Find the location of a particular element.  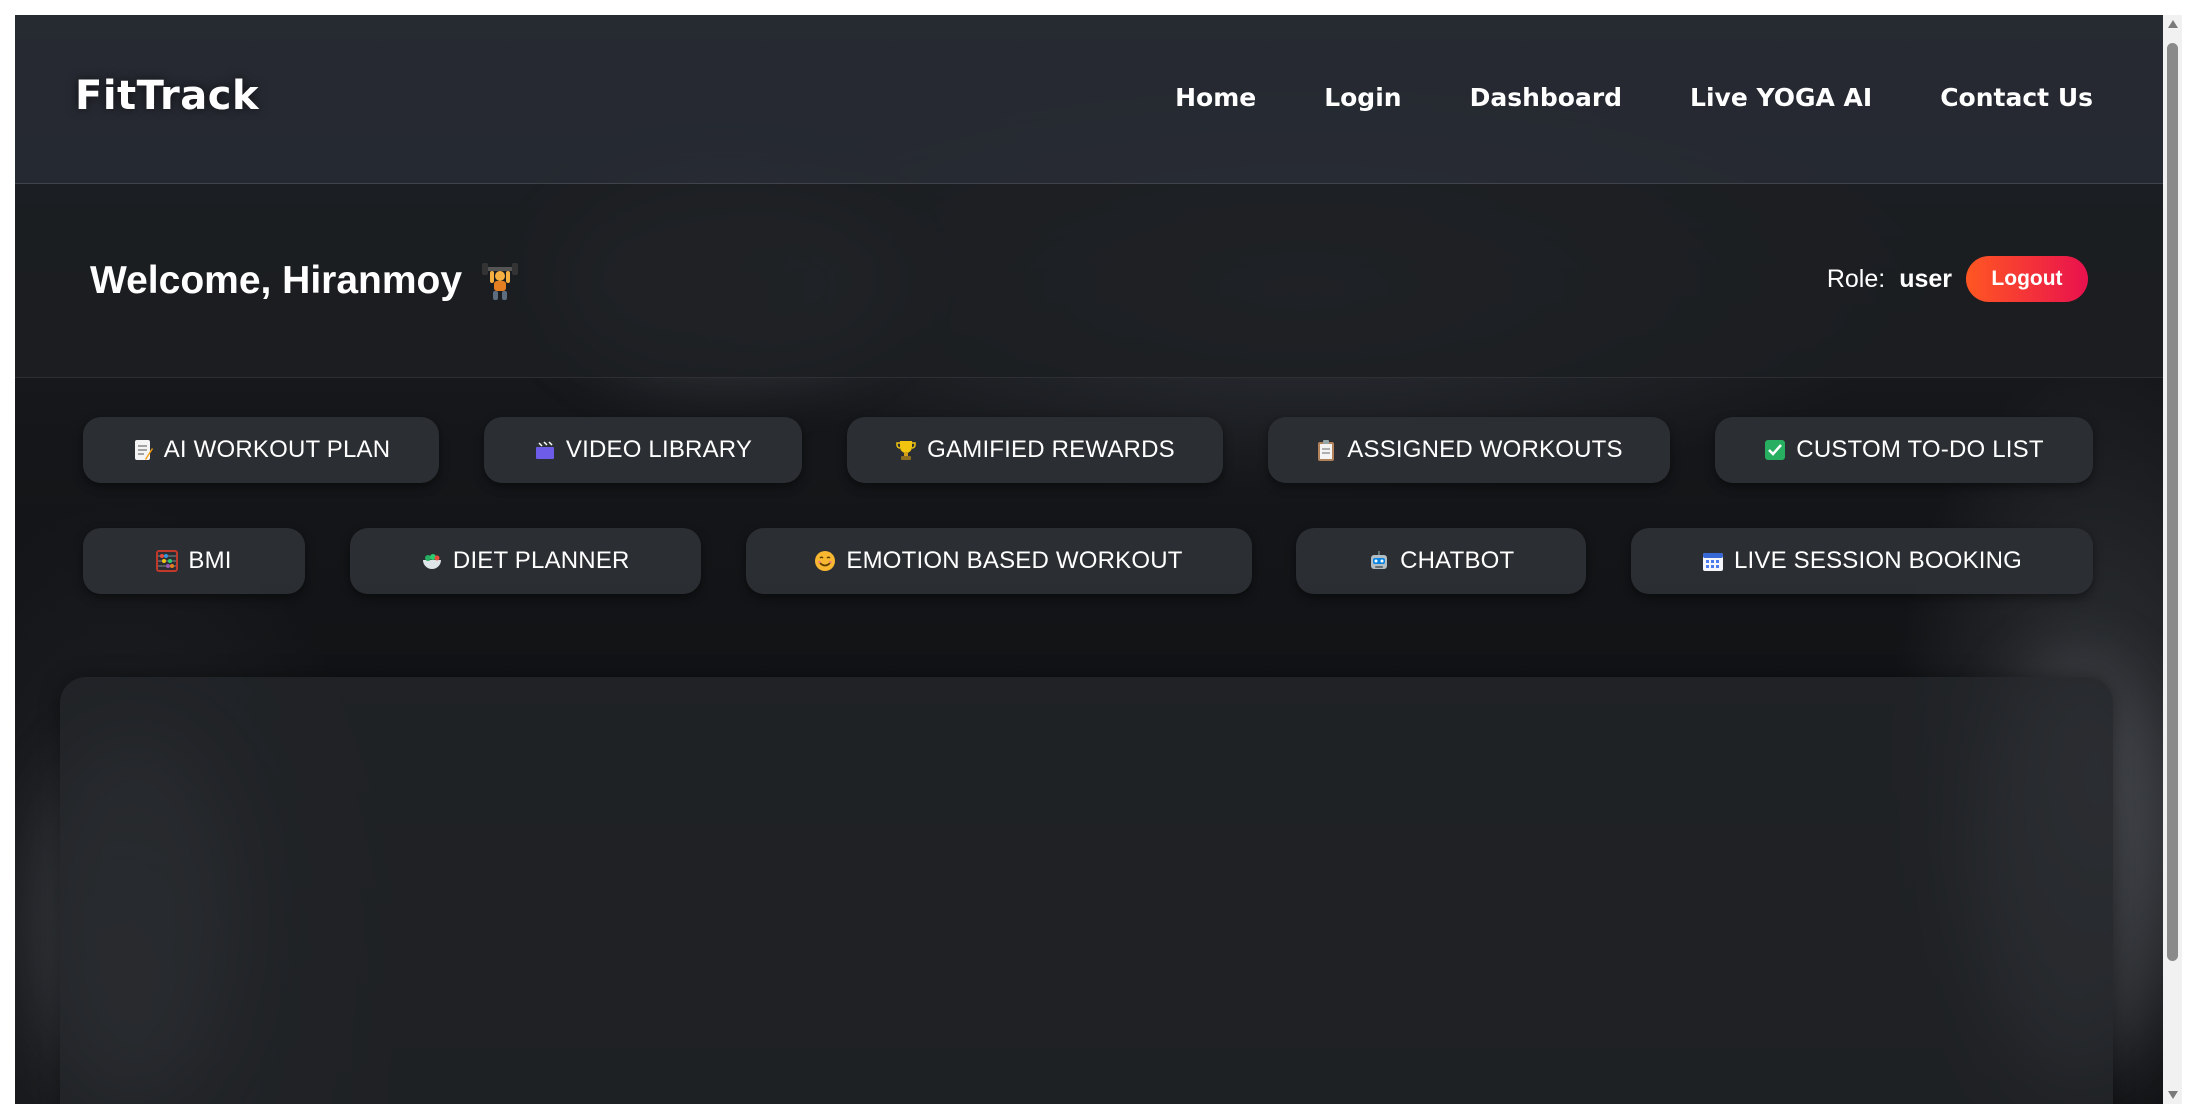

scroll-down-icon is located at coordinates (2173, 1095).